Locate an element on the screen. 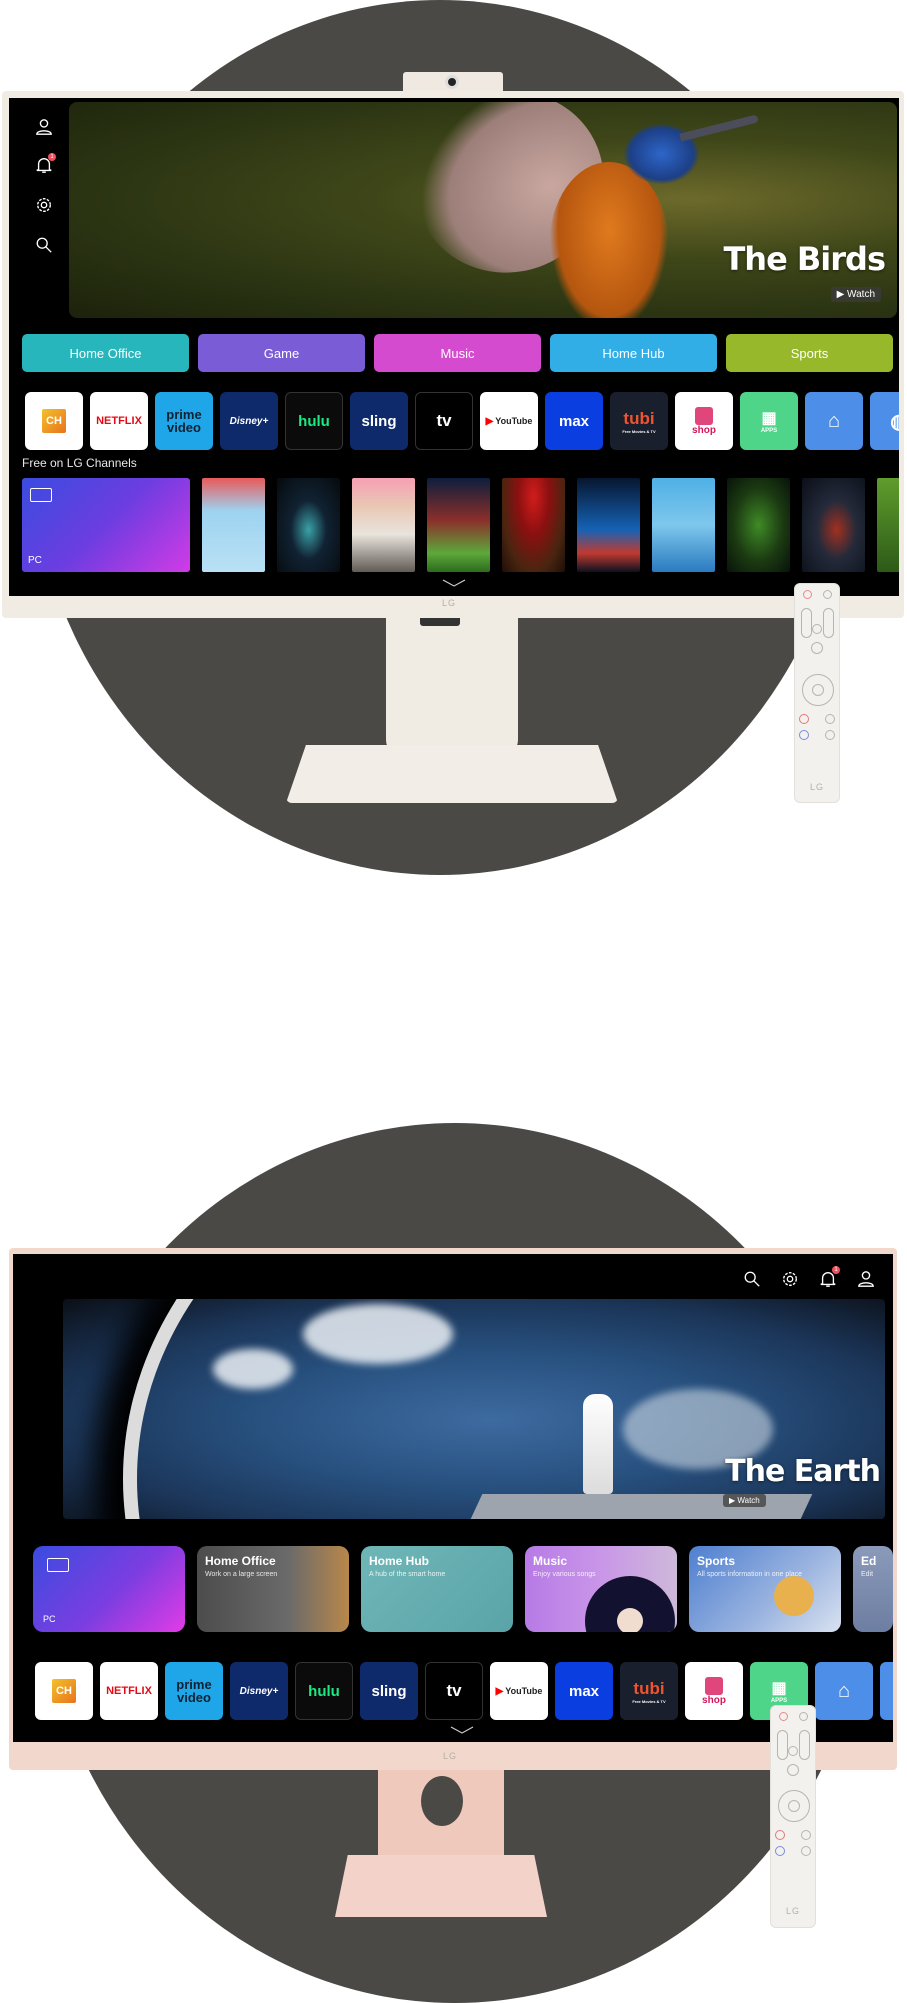 The height and width of the screenshot is (2003, 907). category-row: Home Office Game Music Home Hub Sports is located at coordinates (460, 353).